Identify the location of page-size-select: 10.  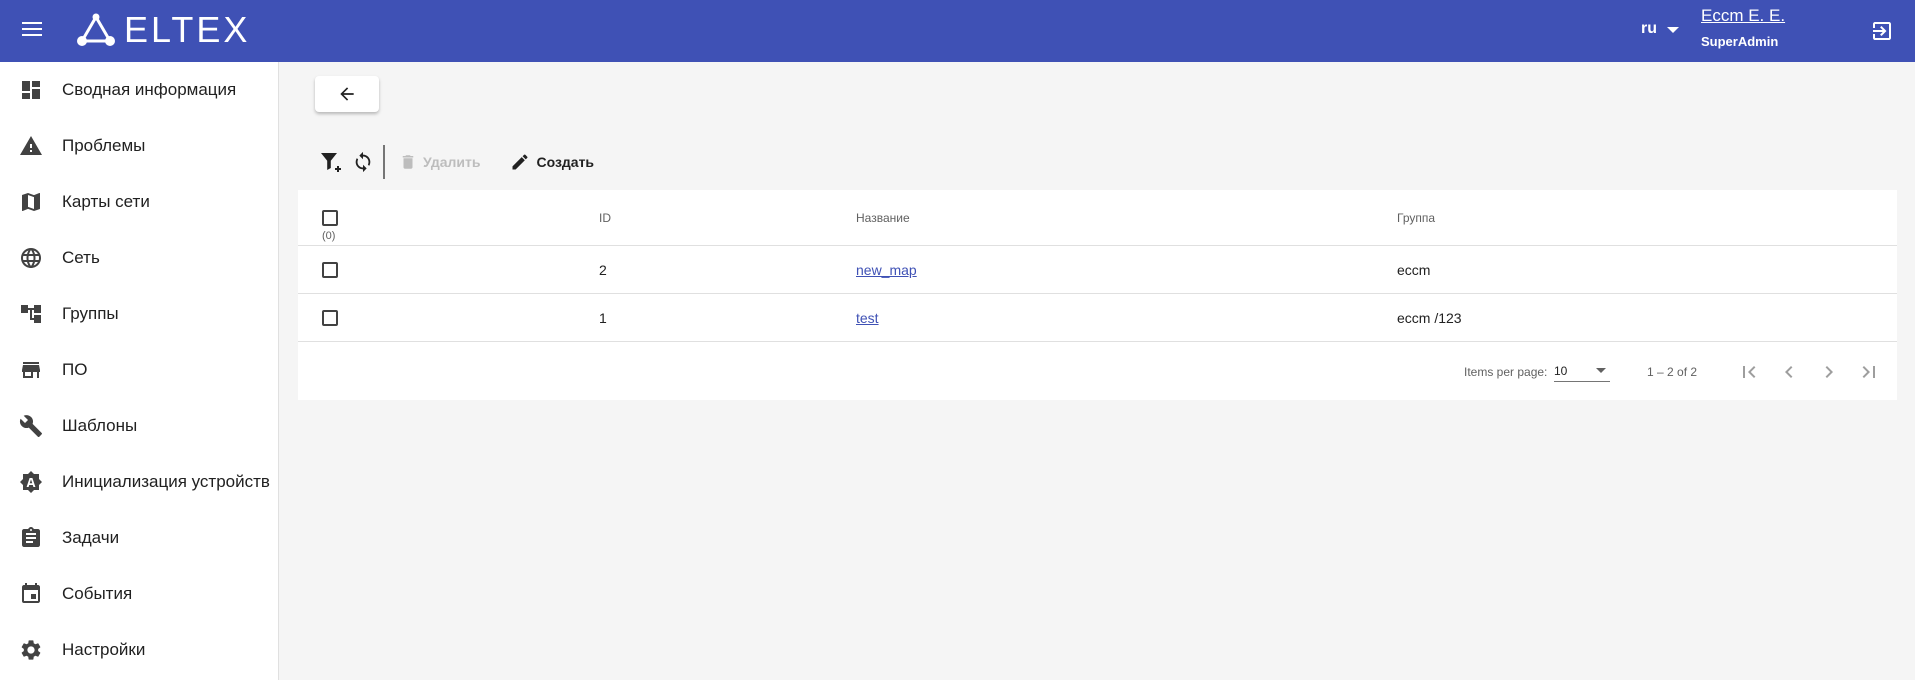
(1582, 372).